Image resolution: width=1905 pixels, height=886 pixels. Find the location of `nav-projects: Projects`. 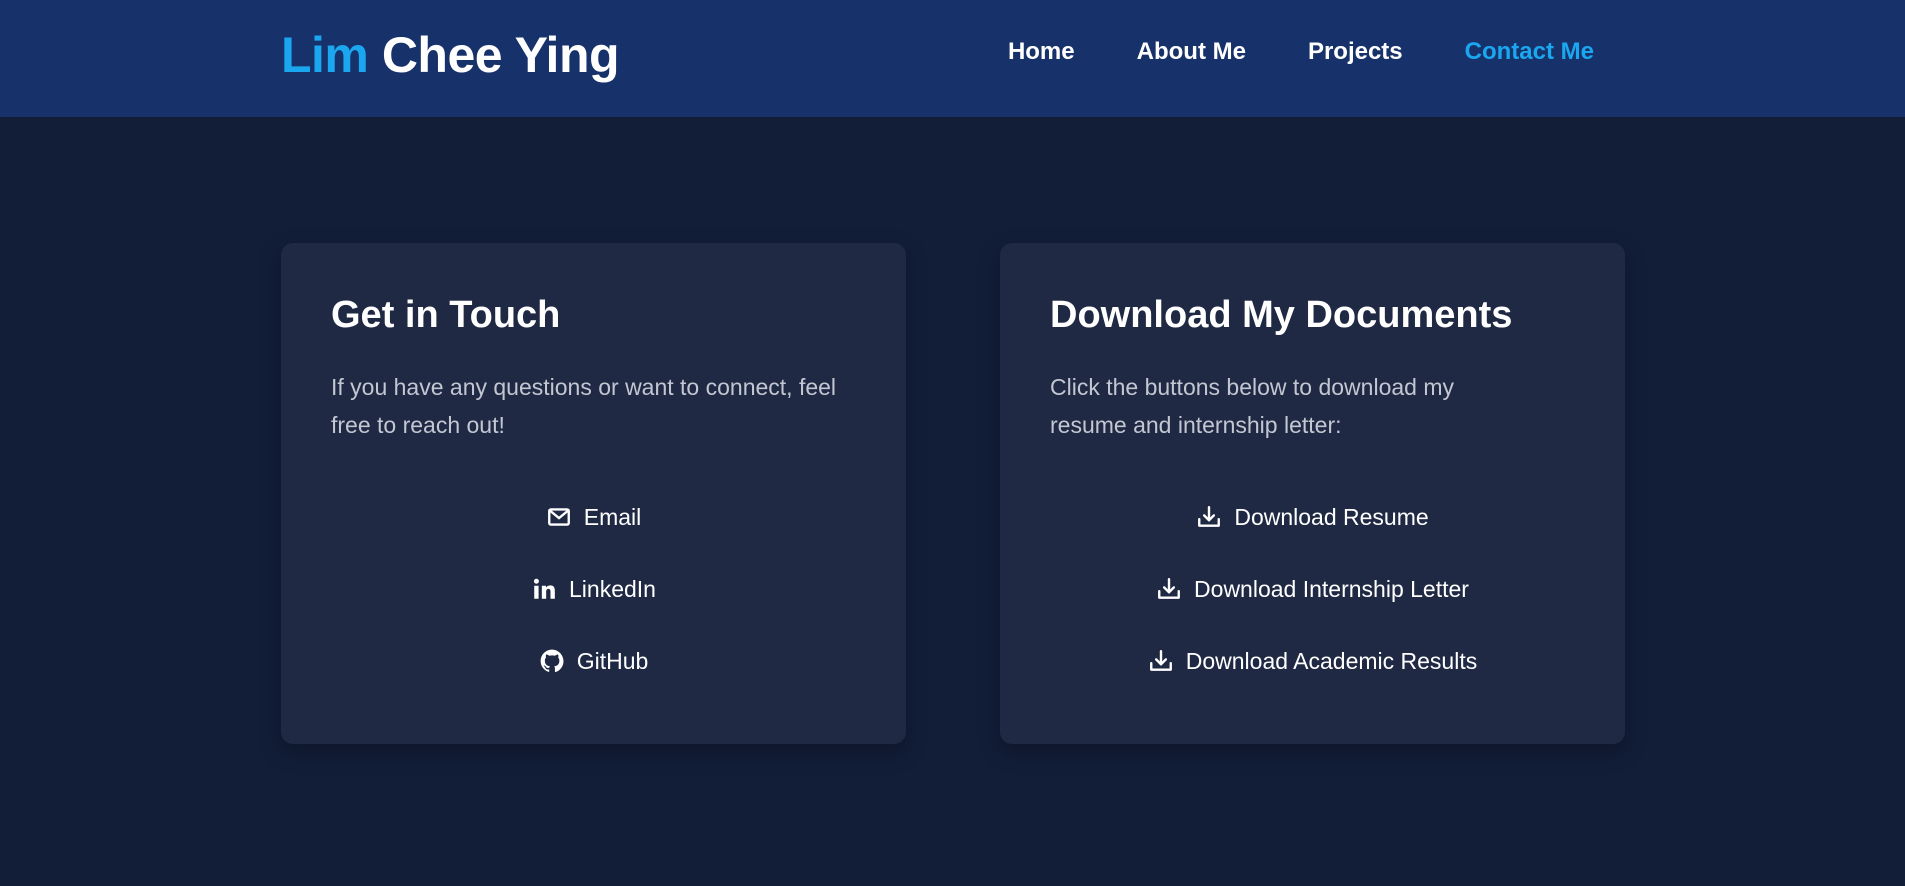

nav-projects: Projects is located at coordinates (1355, 52).